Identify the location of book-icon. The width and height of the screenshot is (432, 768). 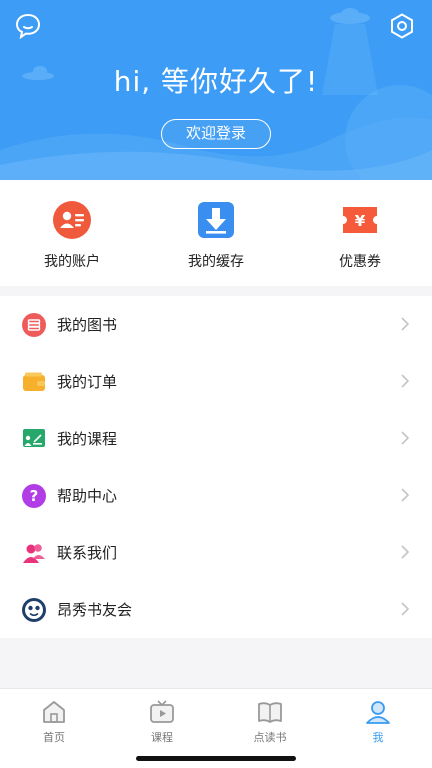
(34, 324).